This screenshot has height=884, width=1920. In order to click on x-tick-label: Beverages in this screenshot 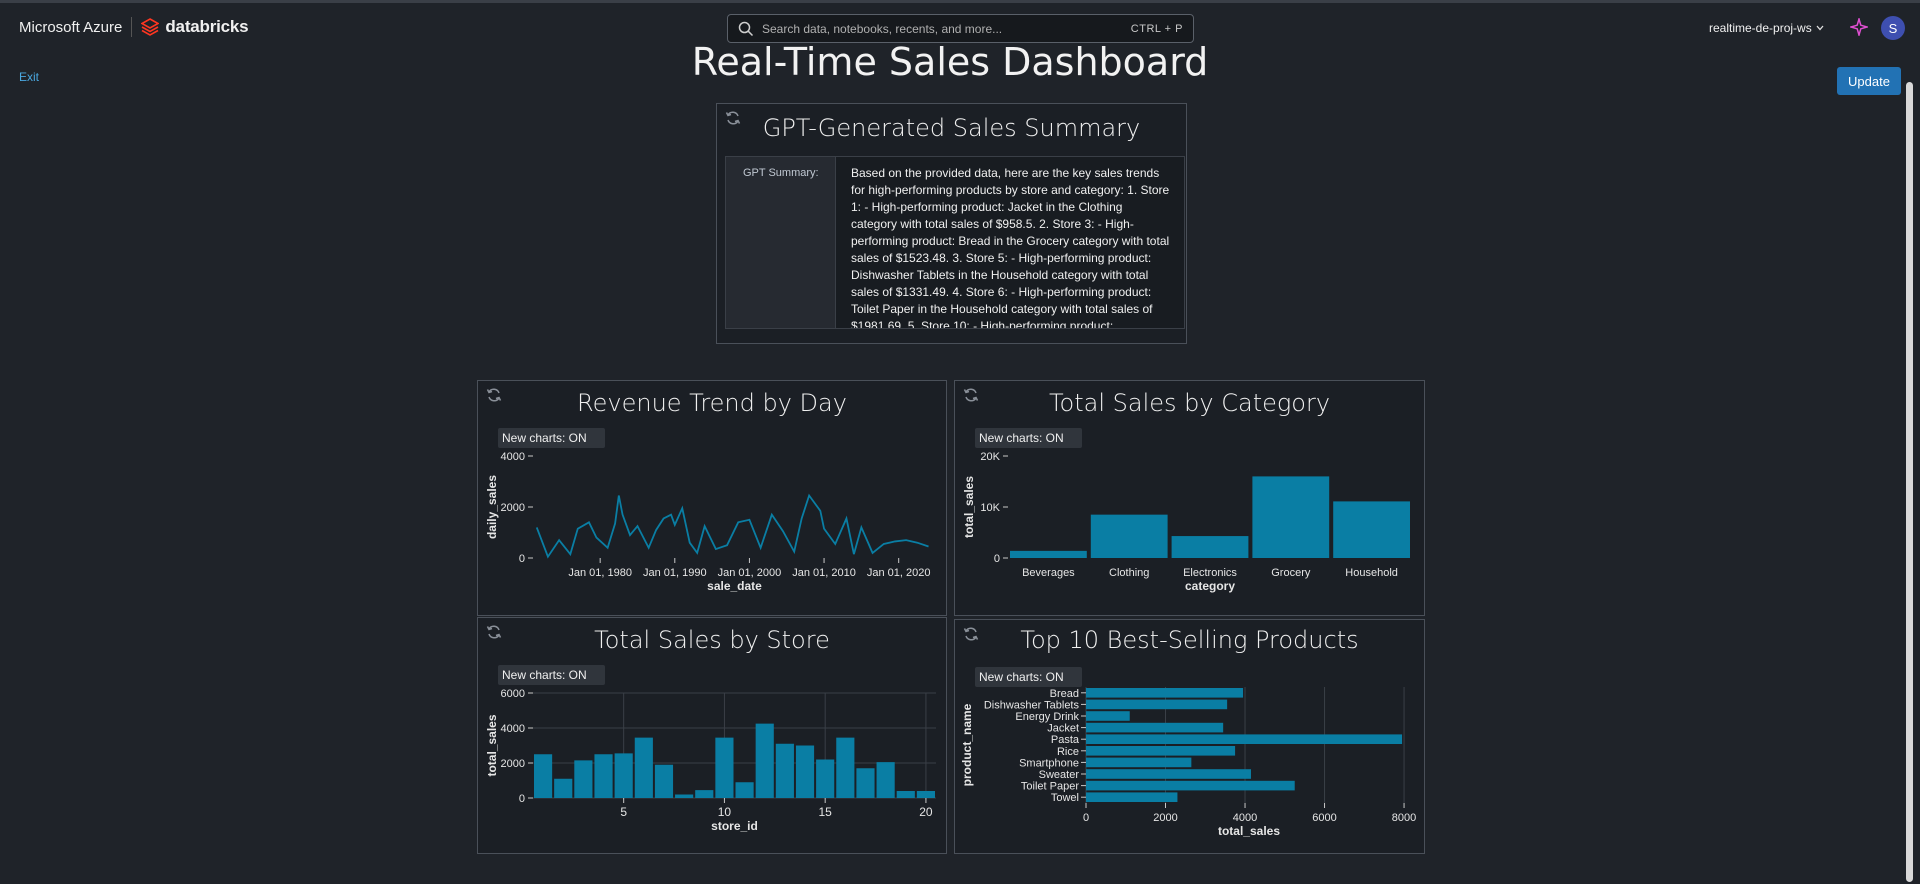, I will do `click(1048, 573)`.